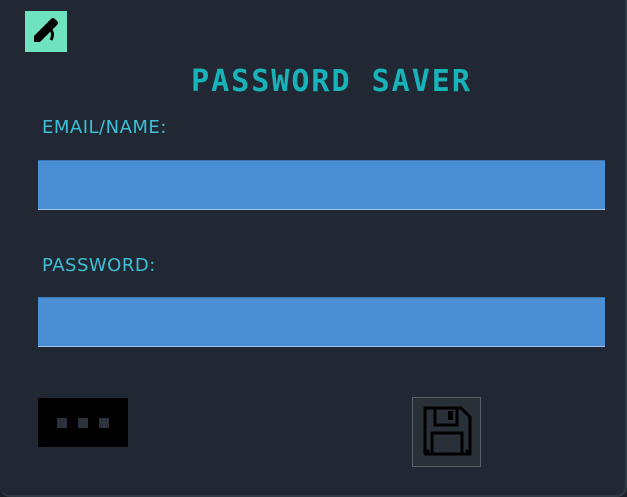  Describe the element at coordinates (321, 322) in the screenshot. I see `password-input` at that location.